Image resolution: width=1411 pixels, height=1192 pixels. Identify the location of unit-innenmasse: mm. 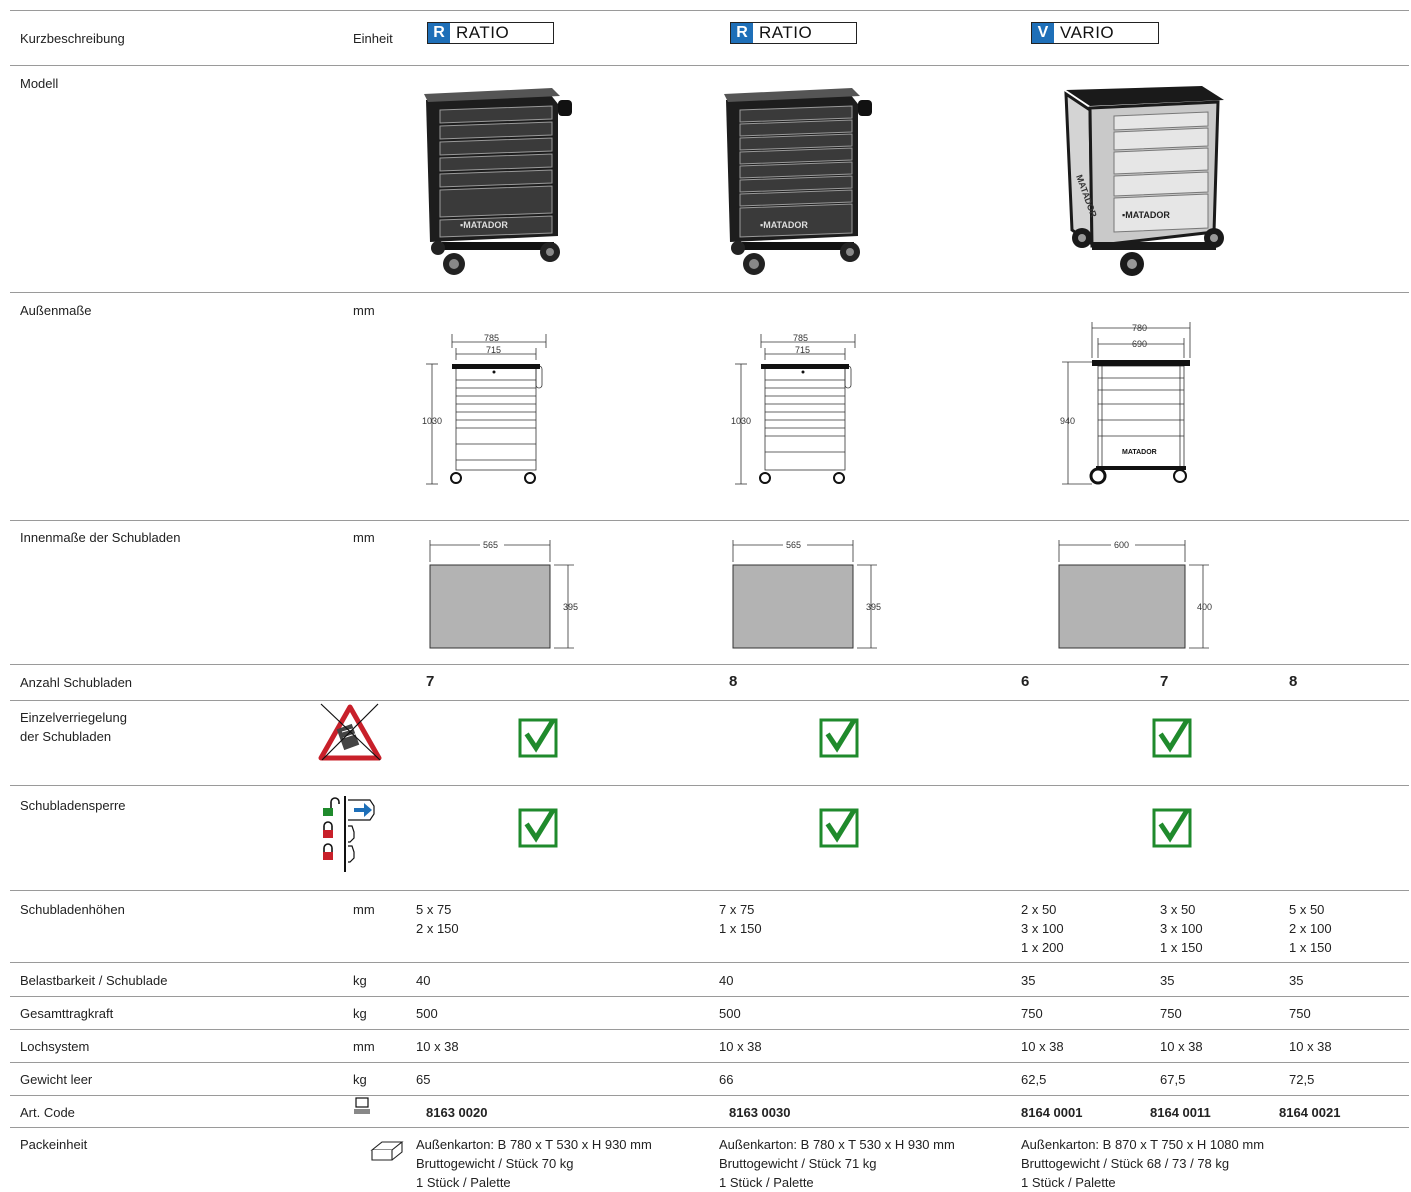
(364, 537).